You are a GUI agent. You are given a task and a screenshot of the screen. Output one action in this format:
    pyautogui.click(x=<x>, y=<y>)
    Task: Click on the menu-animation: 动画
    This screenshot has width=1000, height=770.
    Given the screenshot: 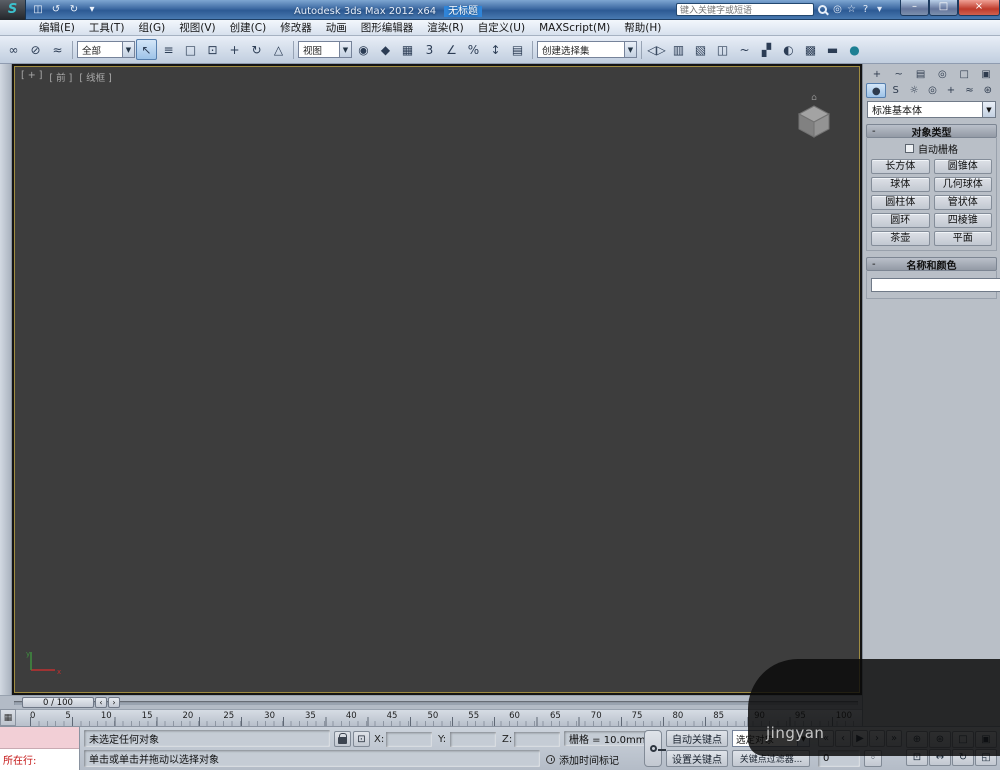 What is the action you would take?
    pyautogui.click(x=336, y=27)
    